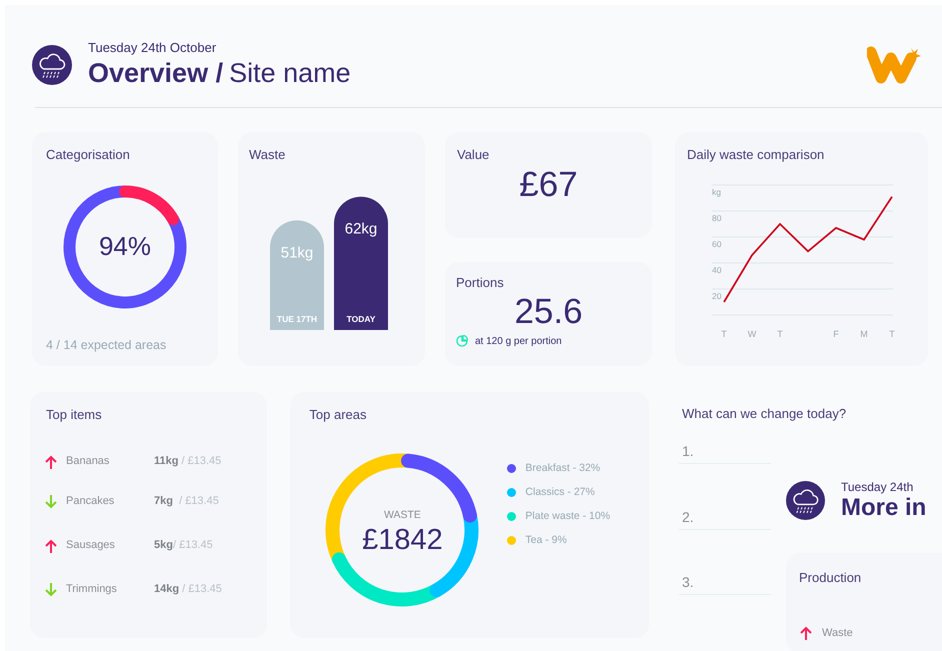  I want to click on bar-category-label: TODAY, so click(361, 319).